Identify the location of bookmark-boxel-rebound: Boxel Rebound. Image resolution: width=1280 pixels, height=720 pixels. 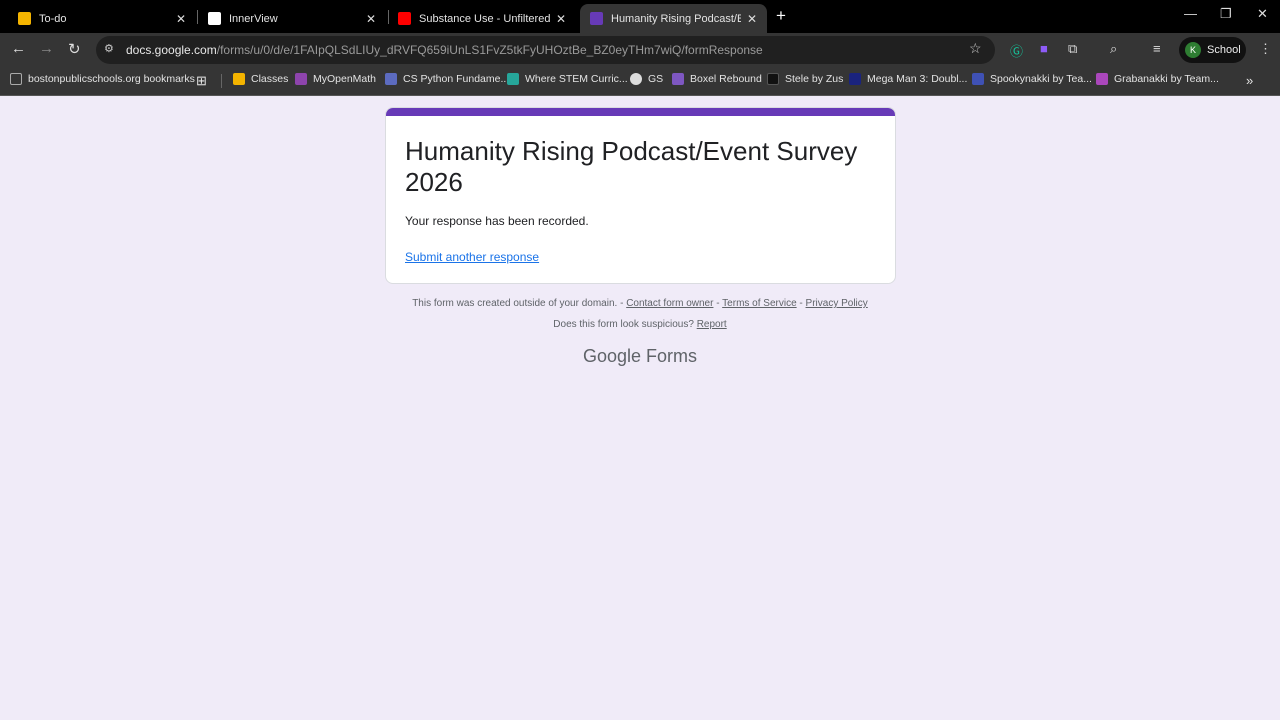
(717, 79).